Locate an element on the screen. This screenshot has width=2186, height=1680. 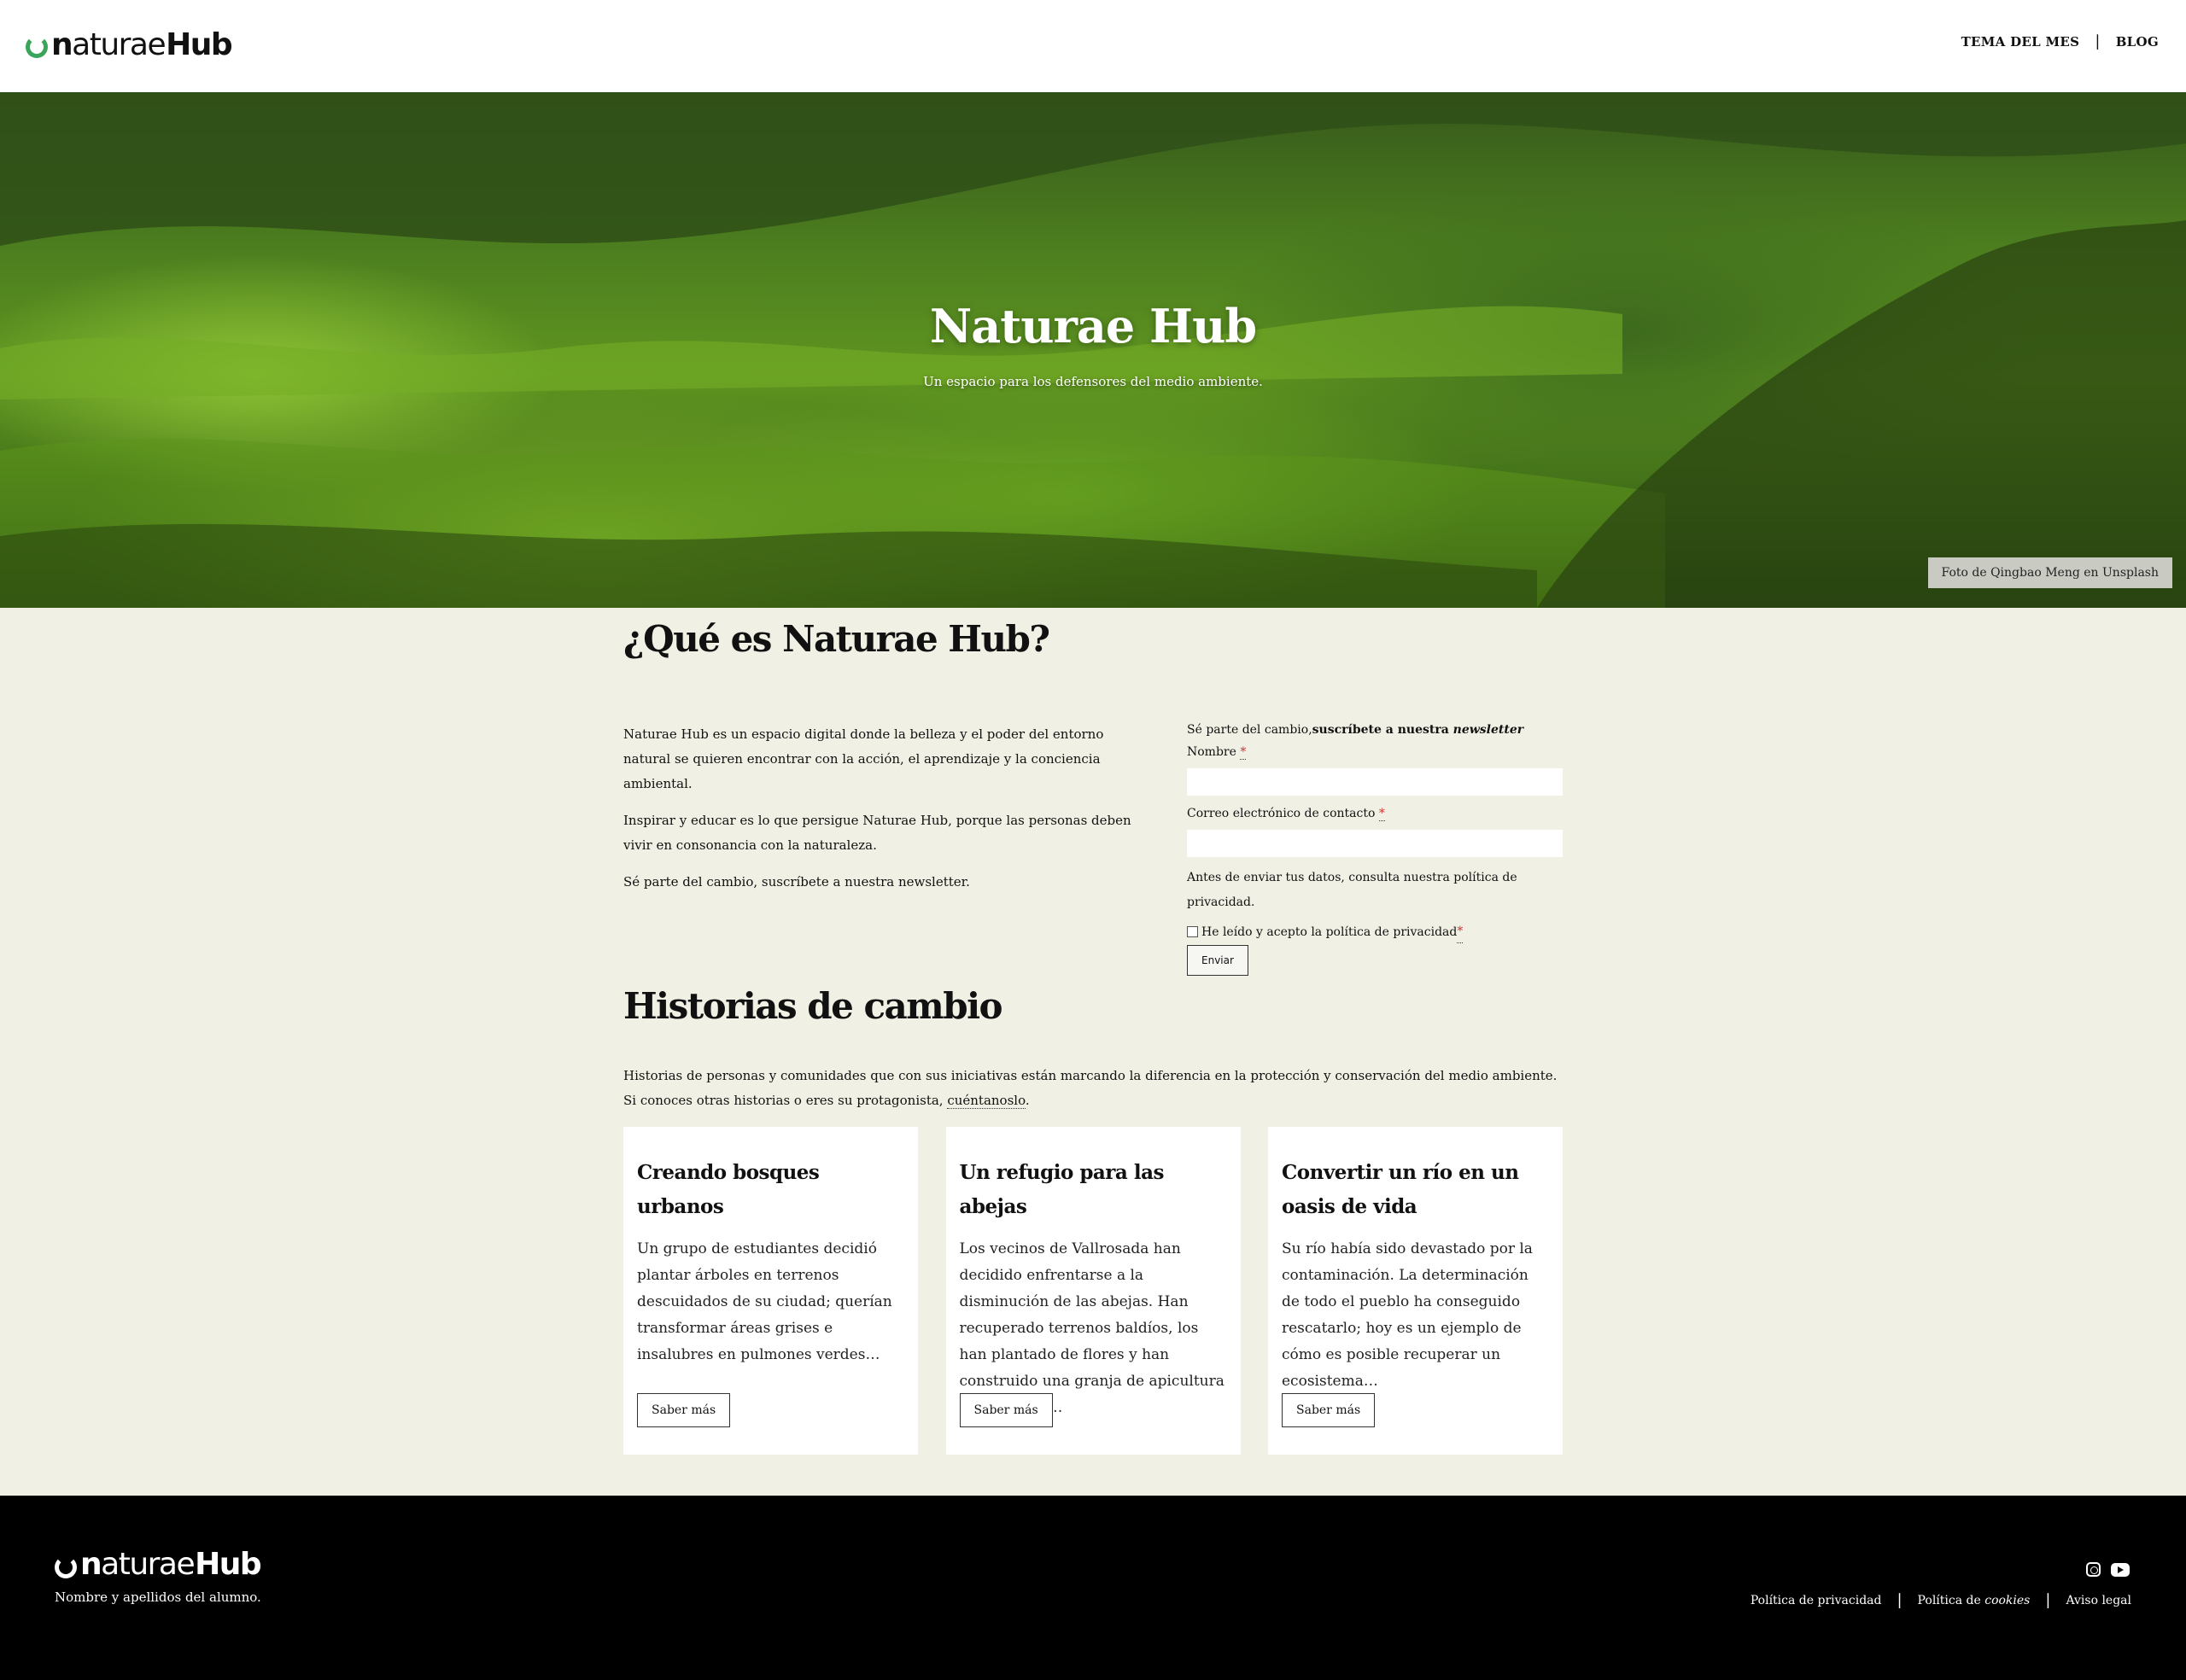
nav-link-tema-del-mes: TEMA DEL MES is located at coordinates (2020, 42).